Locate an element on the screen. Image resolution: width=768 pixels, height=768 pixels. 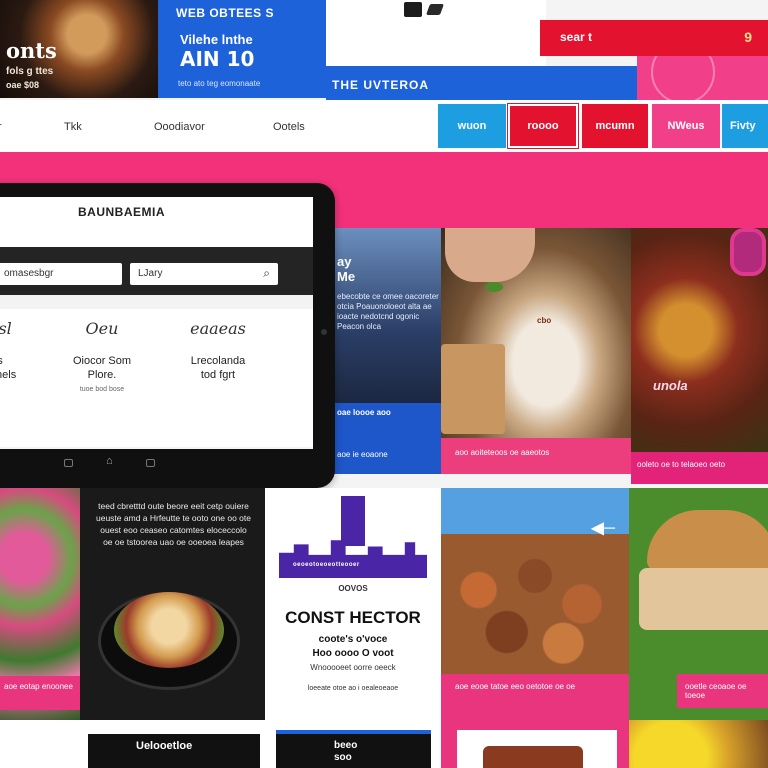
nav-tab-3: mcumn is located at coordinates (615, 126).